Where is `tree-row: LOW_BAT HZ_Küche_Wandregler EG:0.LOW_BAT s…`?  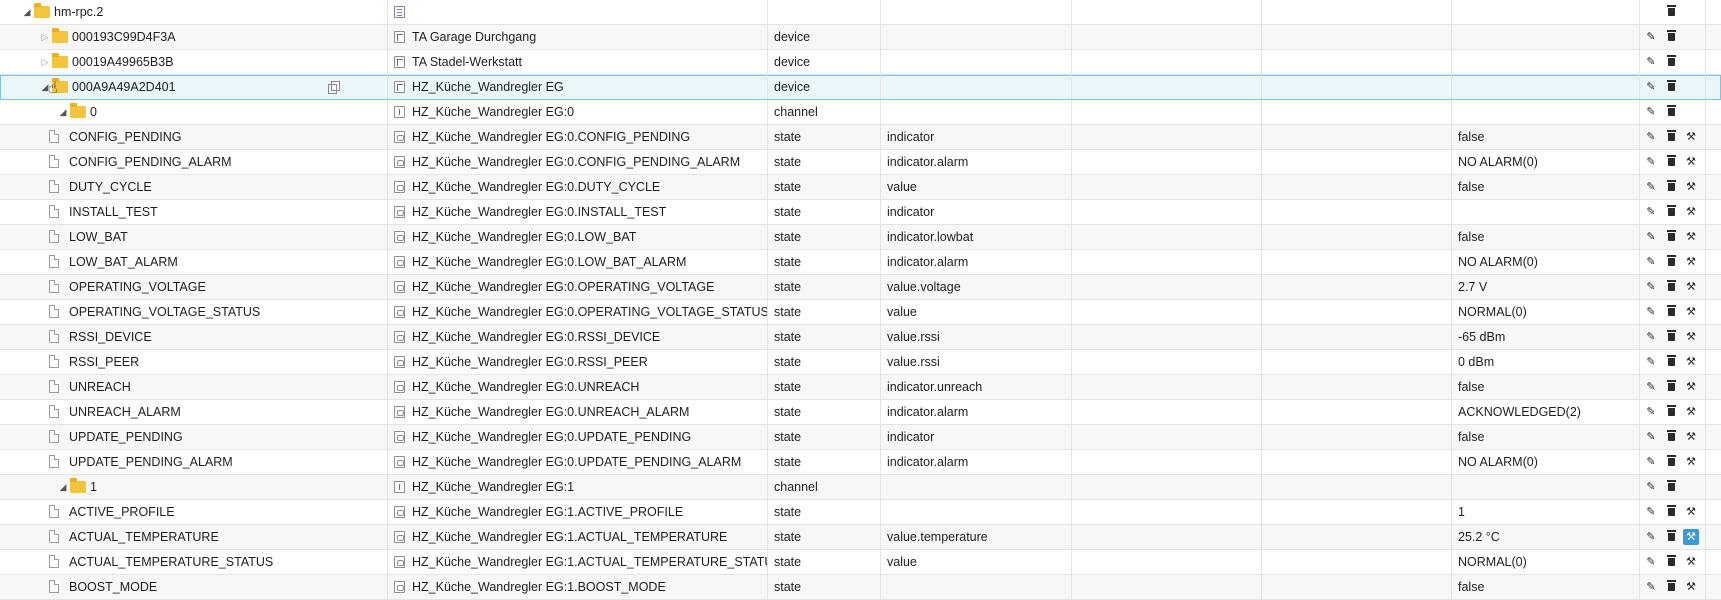
tree-row: LOW_BAT HZ_Küche_Wandregler EG:0.LOW_BAT s… is located at coordinates (860, 237).